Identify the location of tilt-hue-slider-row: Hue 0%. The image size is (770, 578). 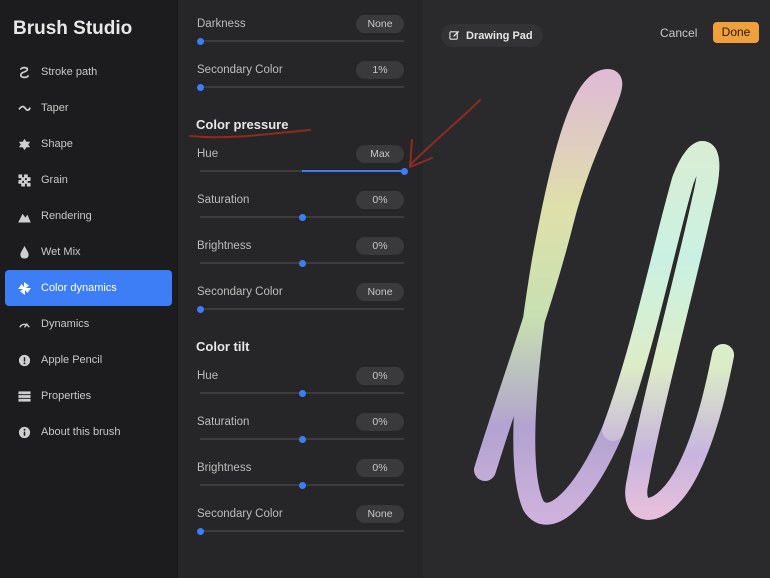
(300, 388).